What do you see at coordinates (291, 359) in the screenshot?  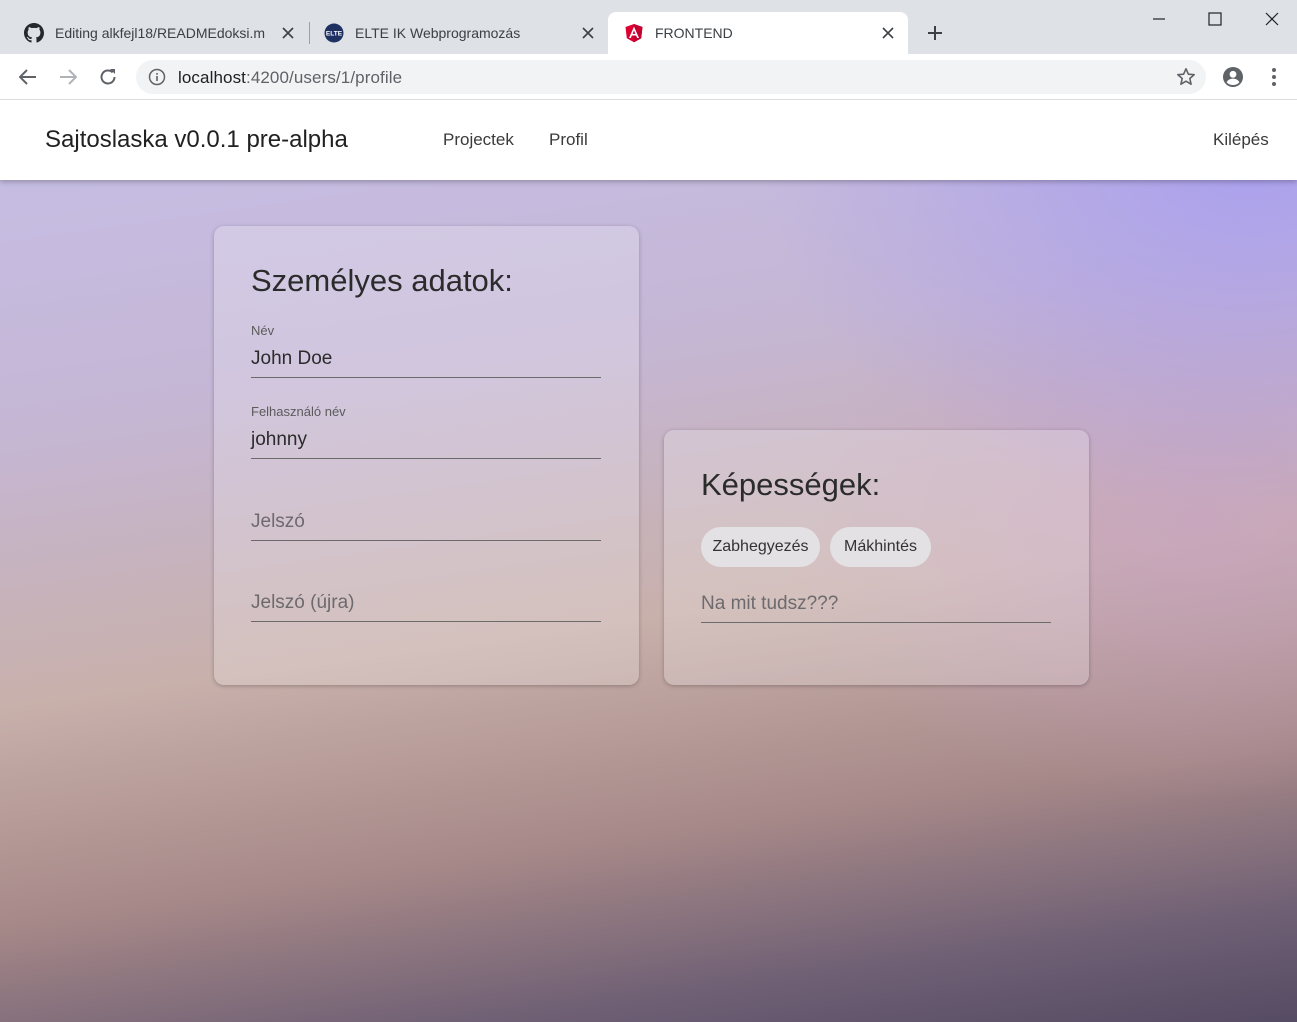 I see `name-value: John Doe` at bounding box center [291, 359].